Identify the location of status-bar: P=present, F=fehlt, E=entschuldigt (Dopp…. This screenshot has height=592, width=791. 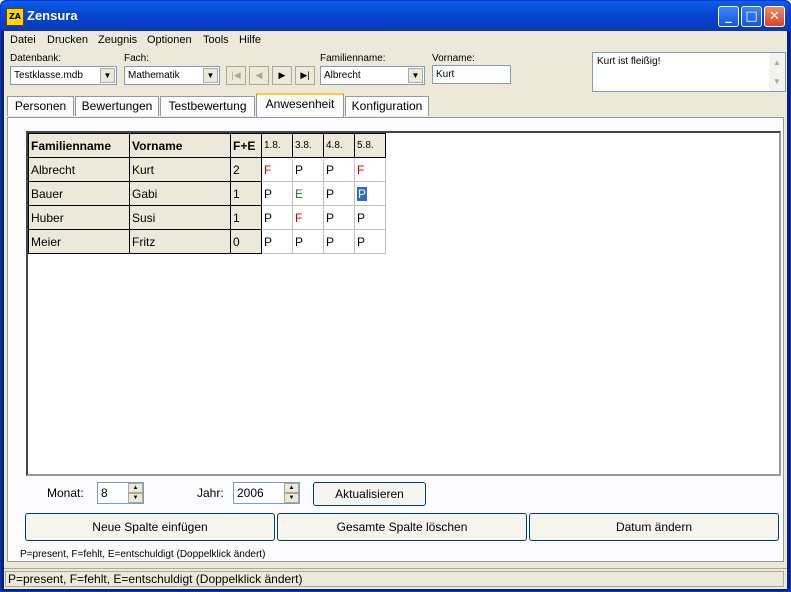
(395, 578).